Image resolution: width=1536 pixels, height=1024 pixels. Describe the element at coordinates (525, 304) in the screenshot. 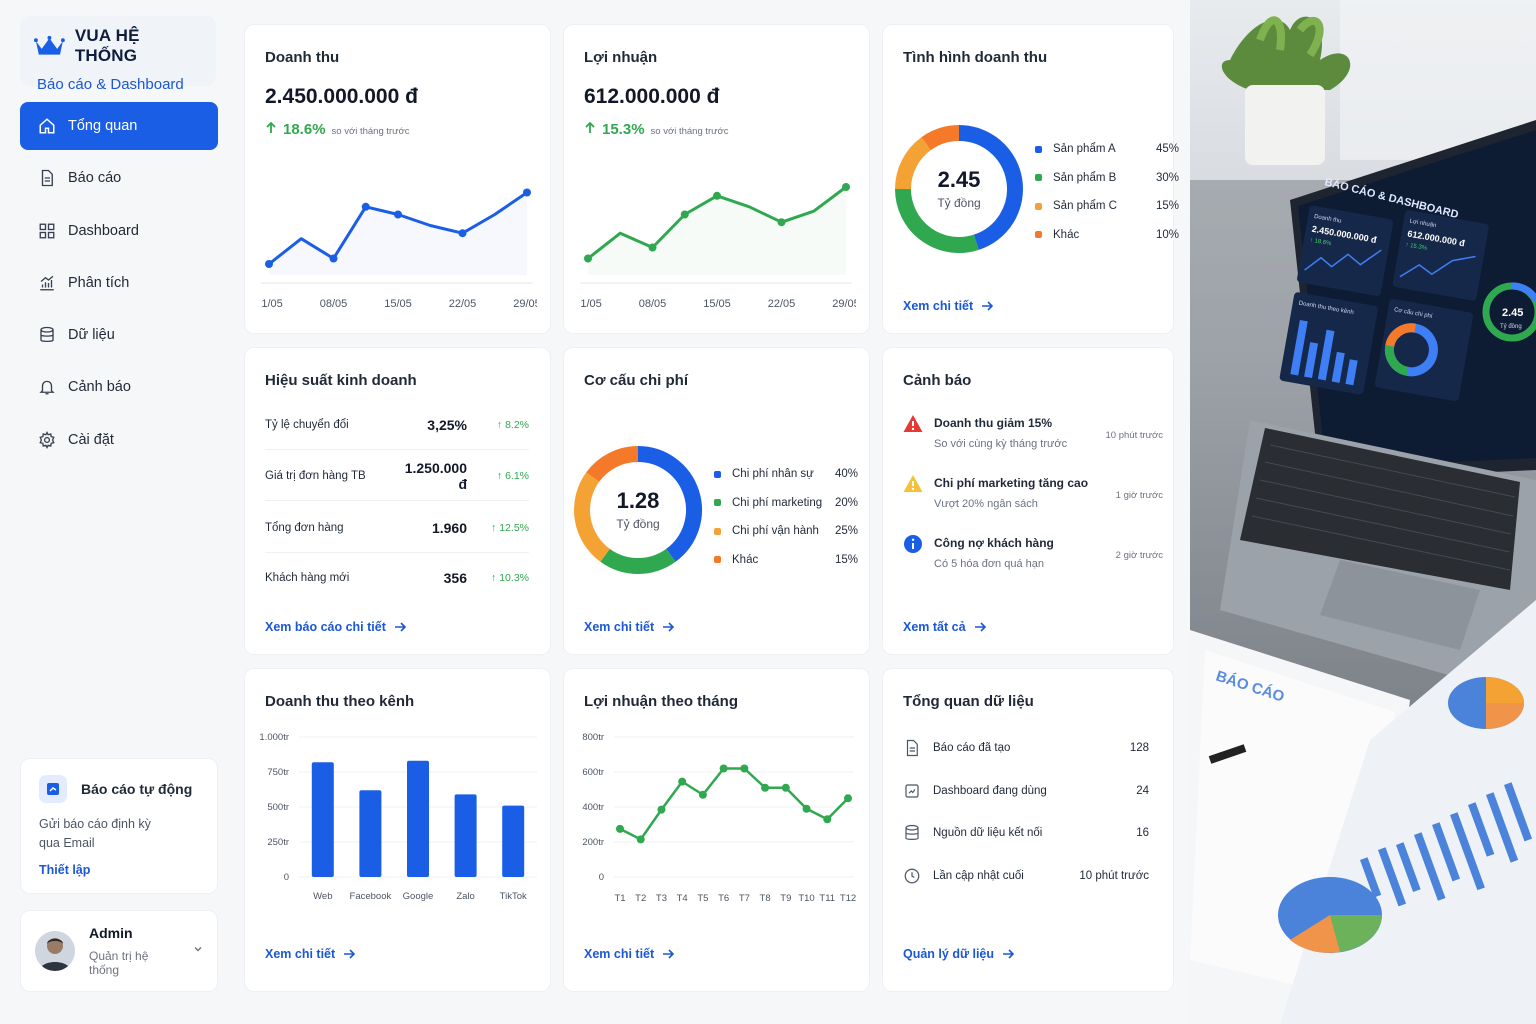

I see `x-tick-label: 29/05` at that location.